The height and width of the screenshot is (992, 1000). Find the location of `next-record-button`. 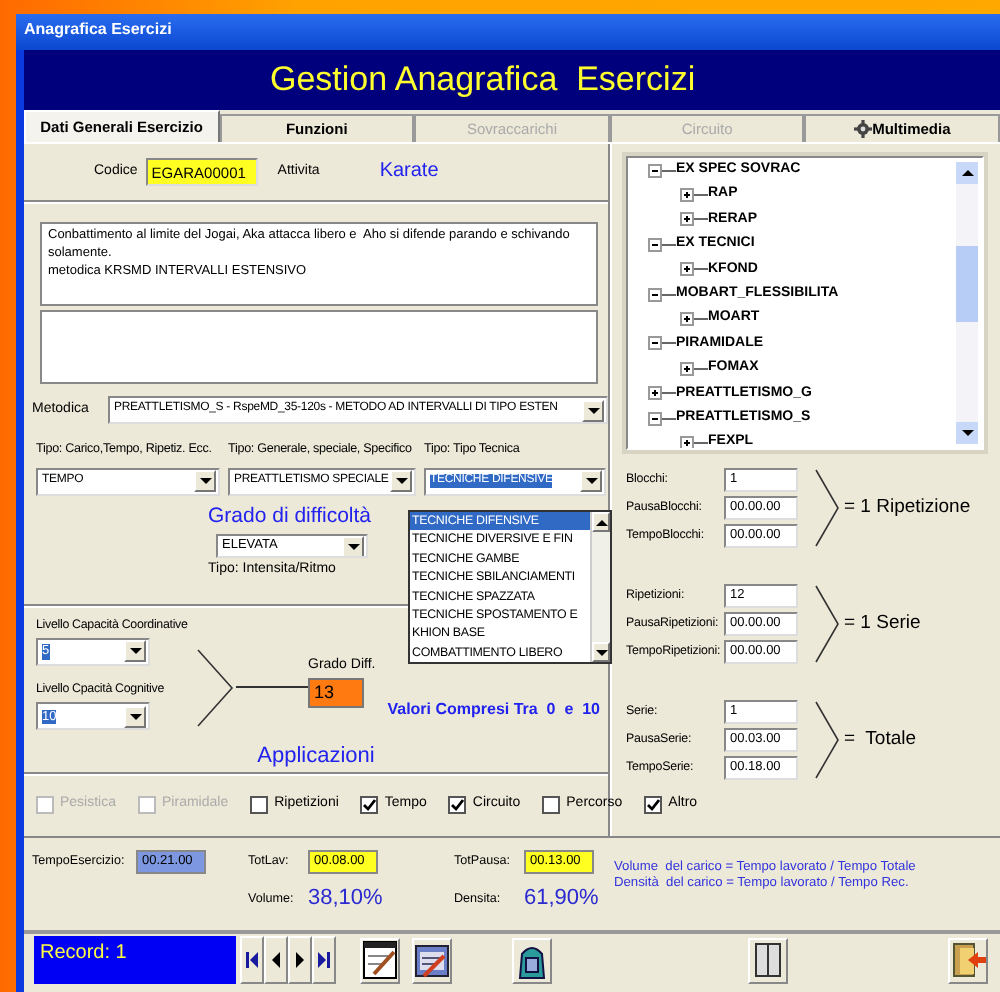

next-record-button is located at coordinates (300, 960).